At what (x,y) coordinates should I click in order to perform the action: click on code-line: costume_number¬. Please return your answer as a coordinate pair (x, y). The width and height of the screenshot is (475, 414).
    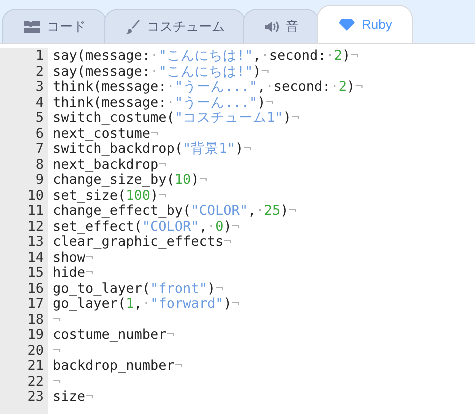
    Looking at the image, I should click on (114, 335).